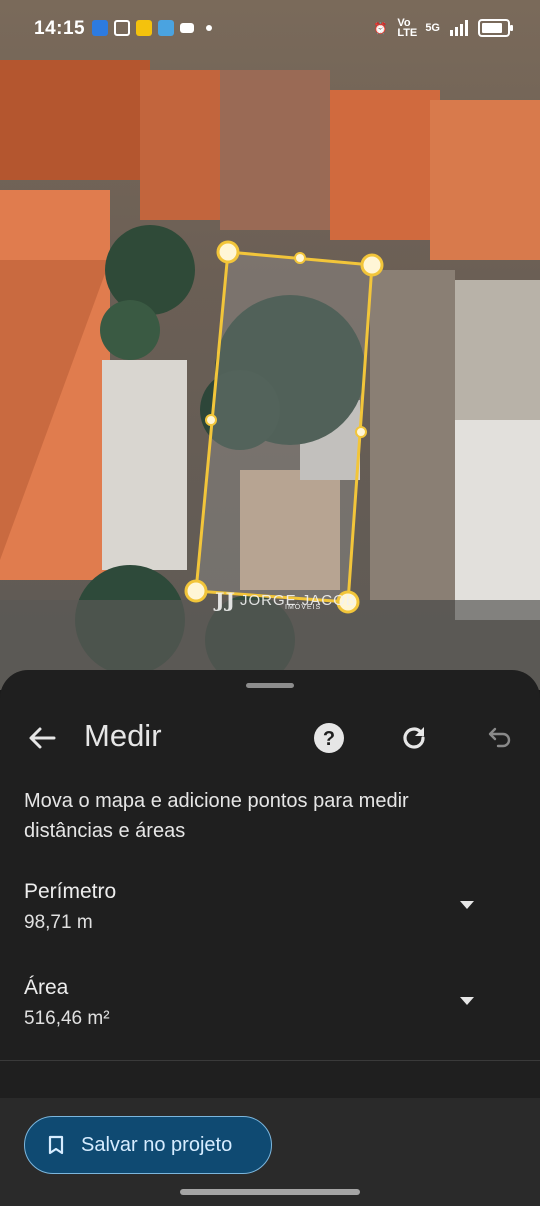 The width and height of the screenshot is (540, 1206). Describe the element at coordinates (303, 607) in the screenshot. I see `watermark-sub: IMÓVEIS` at that location.